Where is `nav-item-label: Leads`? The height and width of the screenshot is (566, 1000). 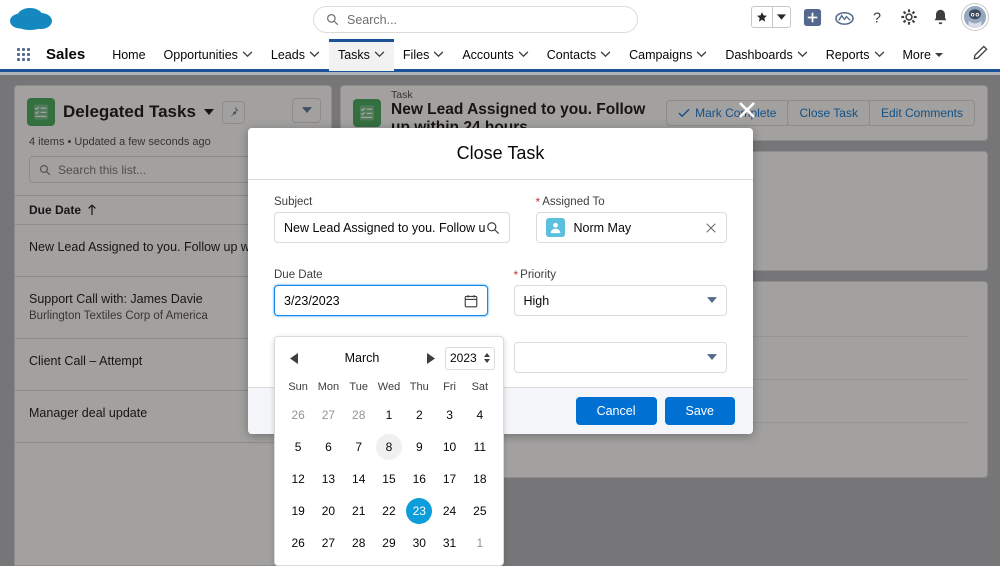
nav-item-label: Leads is located at coordinates (287, 54).